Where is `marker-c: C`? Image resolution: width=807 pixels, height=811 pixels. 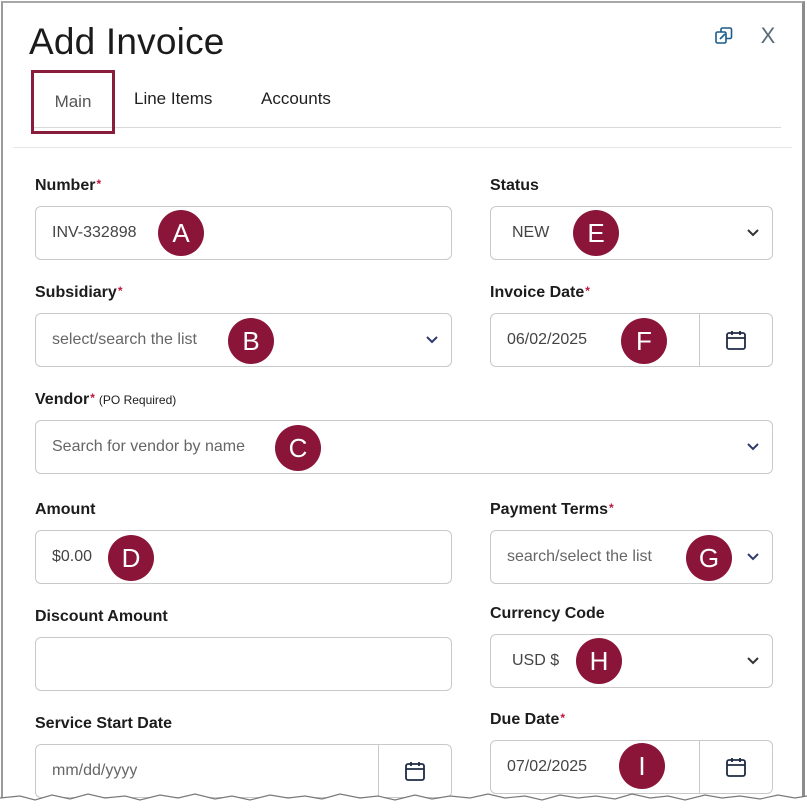 marker-c: C is located at coordinates (298, 448).